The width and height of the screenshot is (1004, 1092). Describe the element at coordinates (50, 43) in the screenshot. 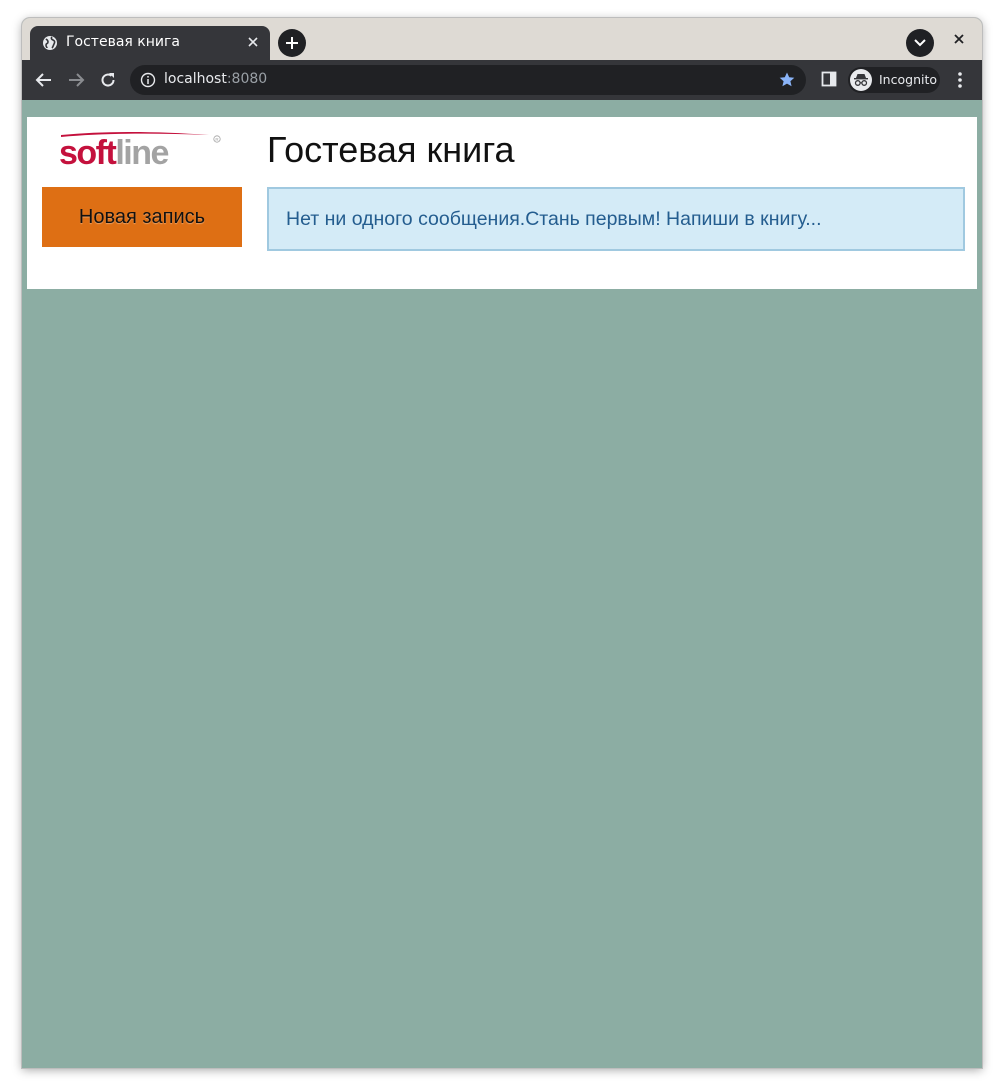

I see `globe-icon` at that location.